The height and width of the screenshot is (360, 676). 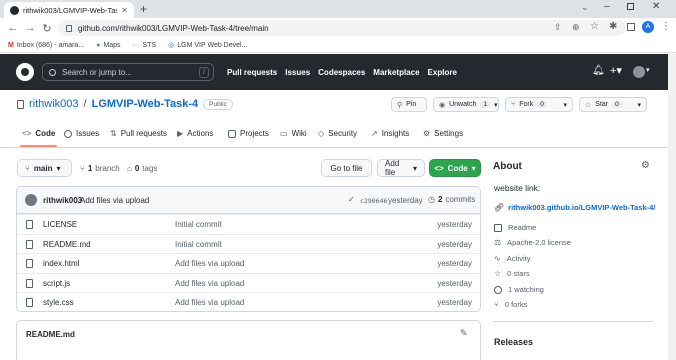 I want to click on bookmark-star-icon: ☆, so click(x=594, y=26).